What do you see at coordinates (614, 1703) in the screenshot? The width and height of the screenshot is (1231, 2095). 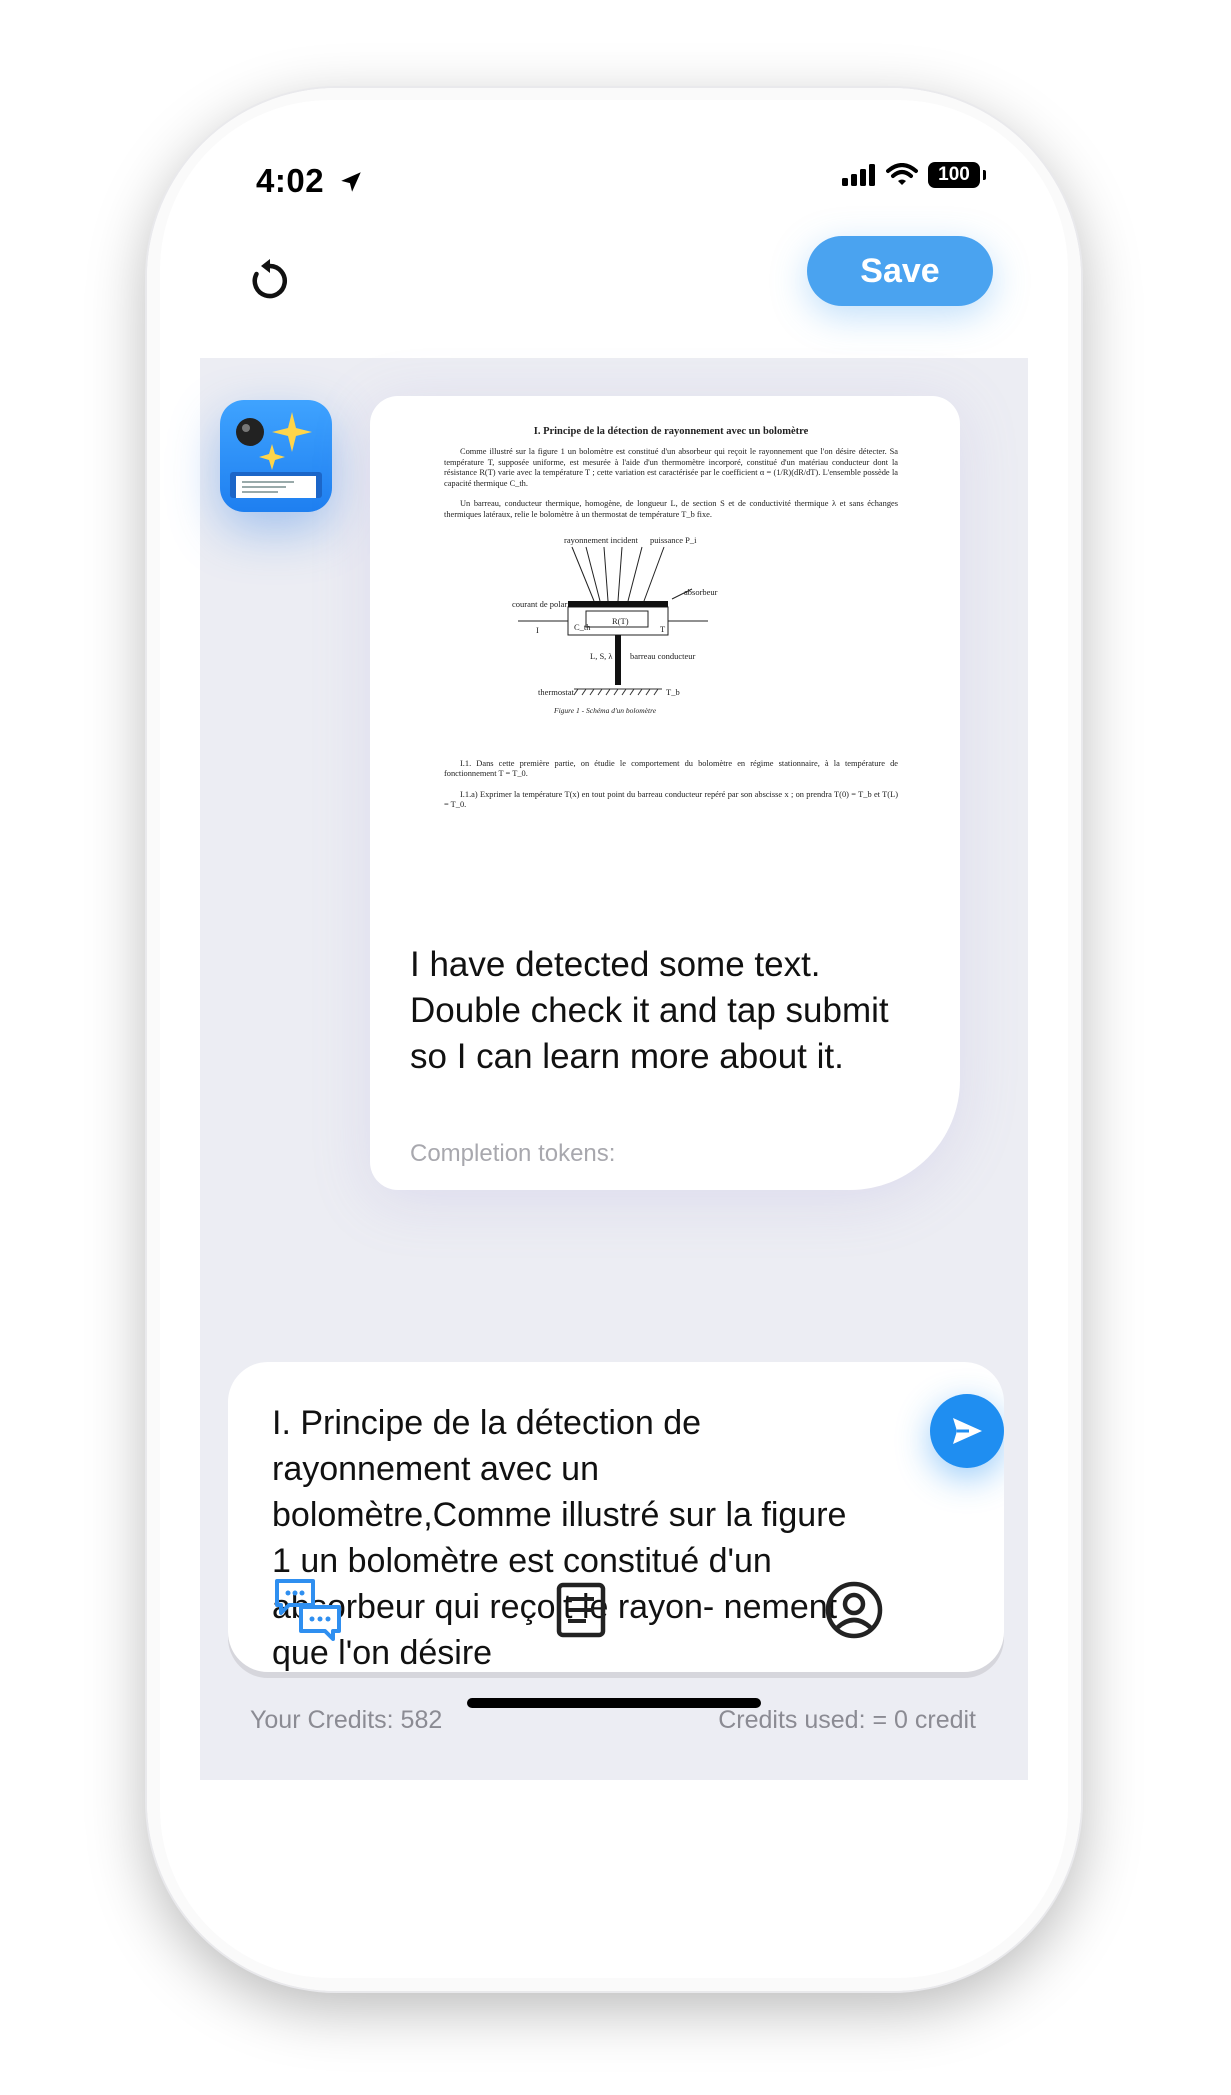 I see `home-indicator` at bounding box center [614, 1703].